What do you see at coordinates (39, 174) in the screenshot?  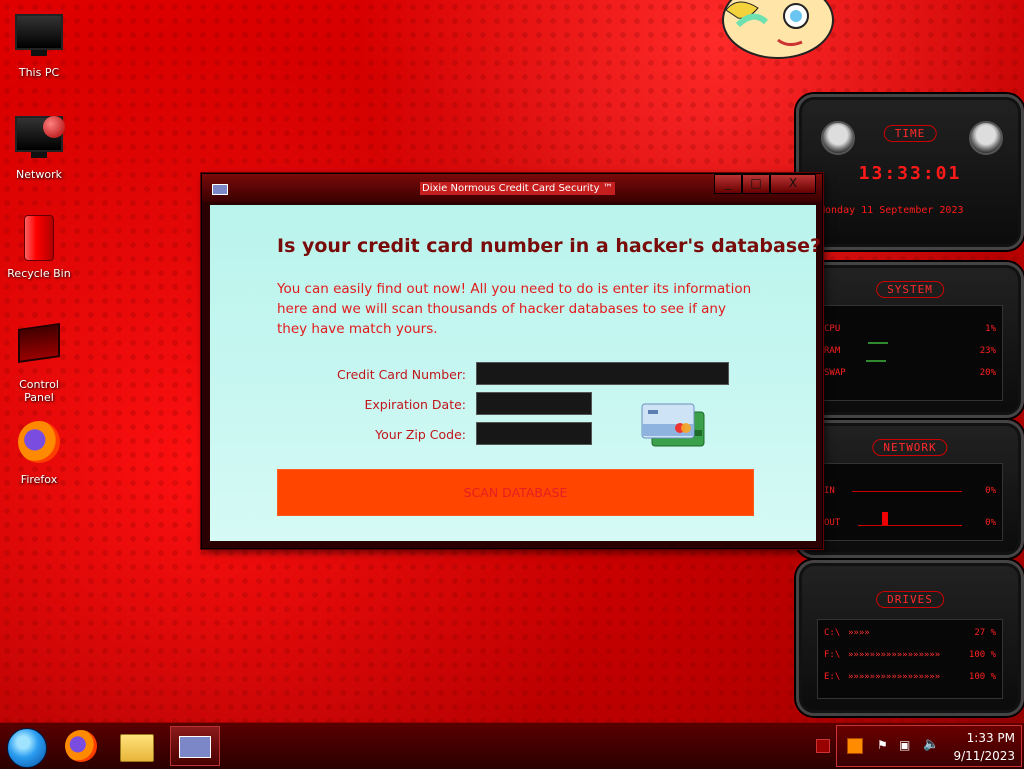 I see `desktop-icon-label: Network` at bounding box center [39, 174].